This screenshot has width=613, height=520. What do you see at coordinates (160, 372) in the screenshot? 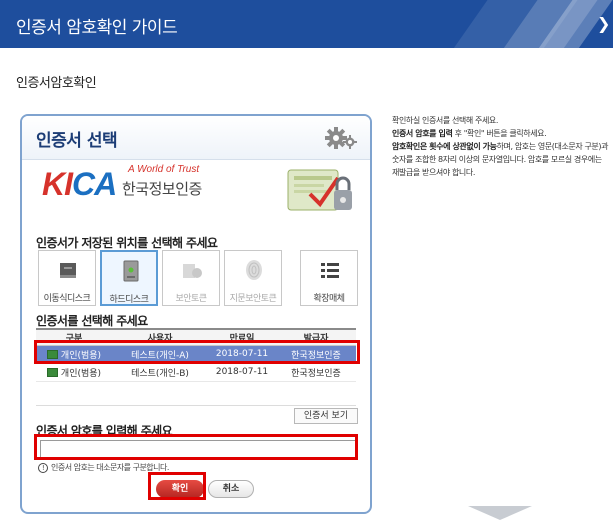
I see `cert-user-cell: 테스트(개인-B)` at bounding box center [160, 372].